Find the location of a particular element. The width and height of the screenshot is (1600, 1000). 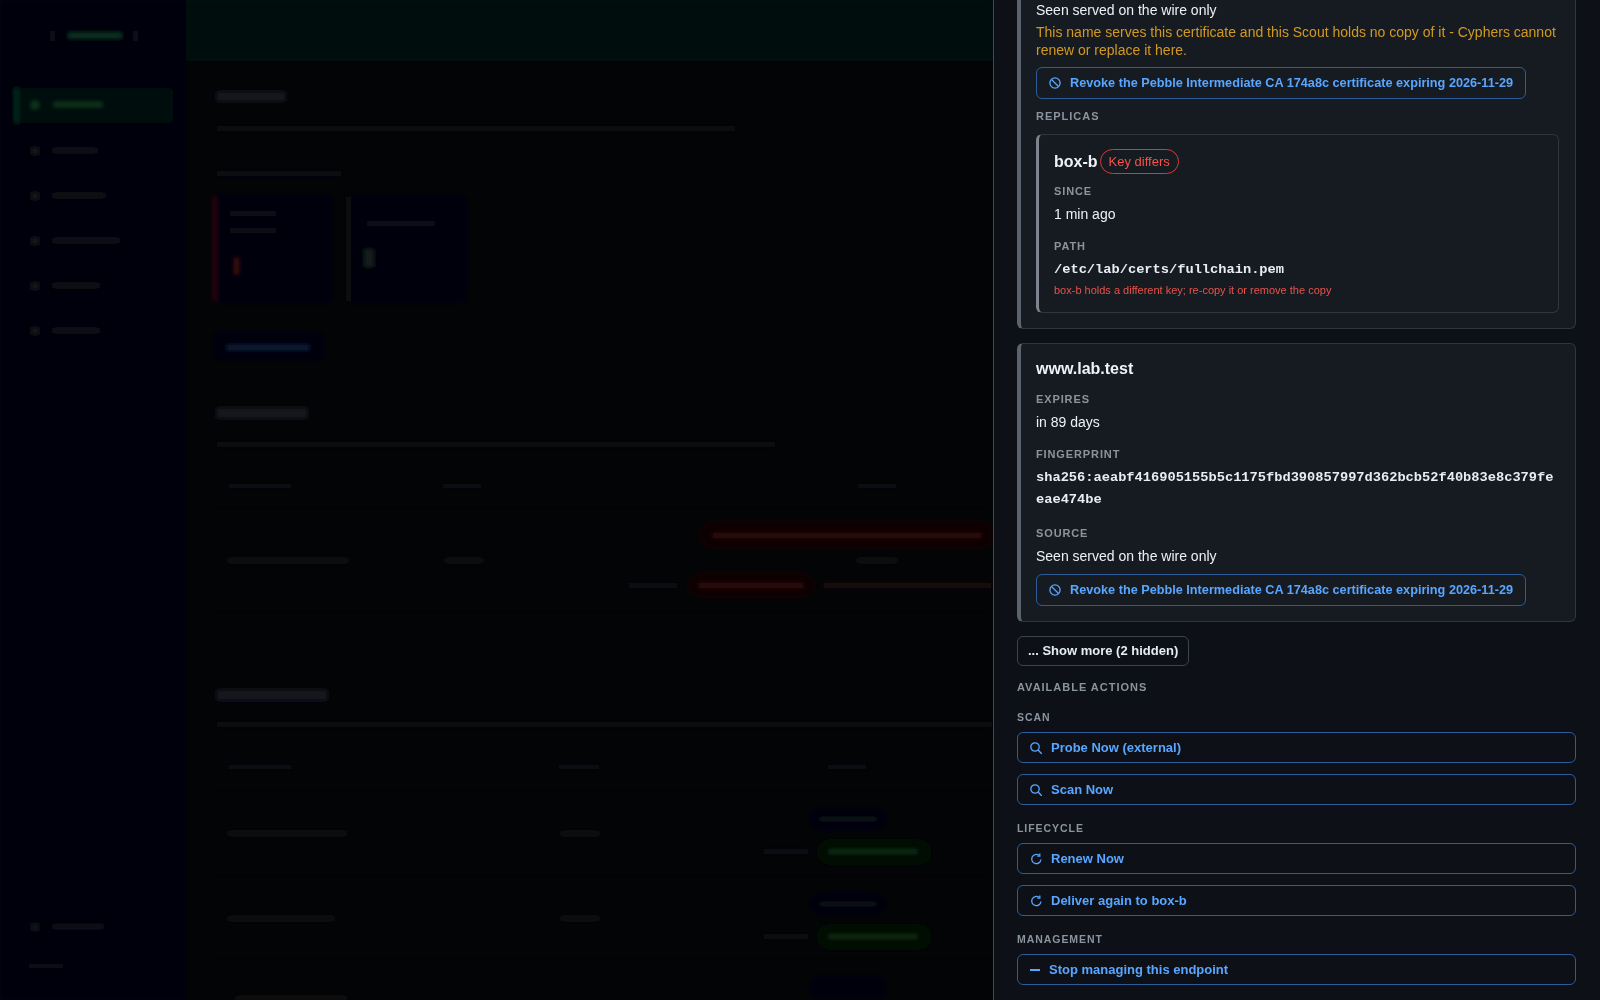

field-label: SINCE is located at coordinates (1074, 191).